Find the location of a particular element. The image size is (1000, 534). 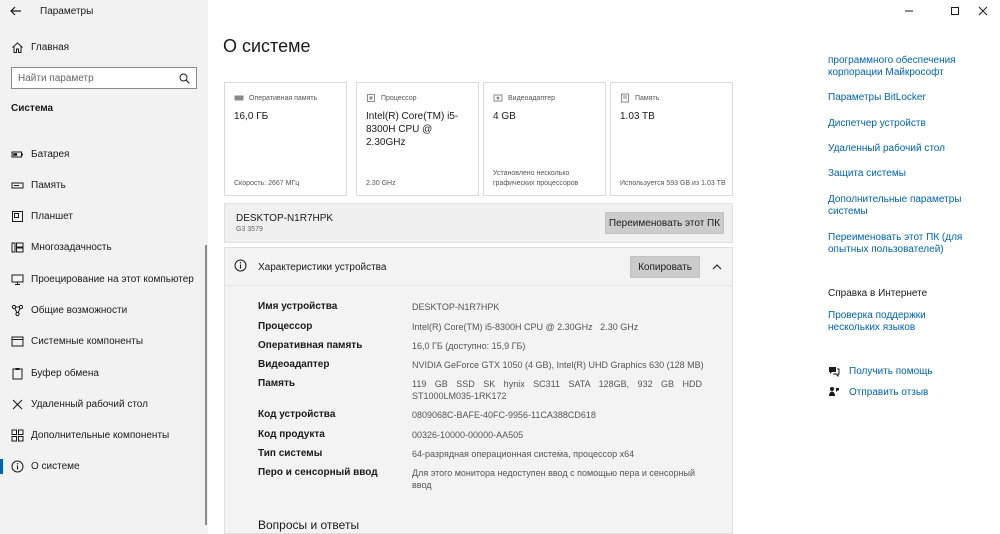

info-icon is located at coordinates (240, 265).